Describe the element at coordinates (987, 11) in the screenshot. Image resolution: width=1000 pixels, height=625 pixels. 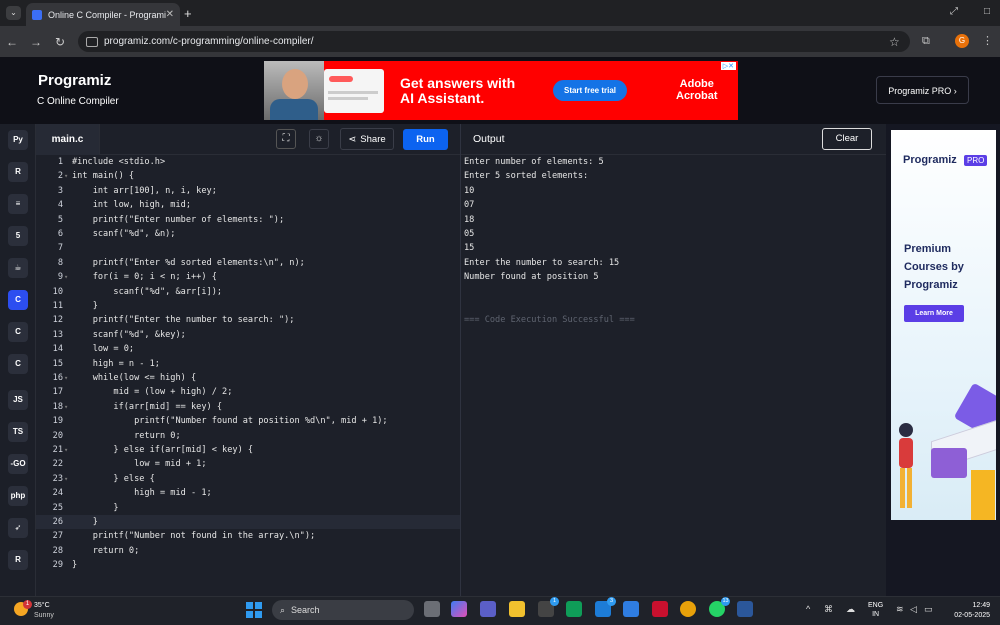
I see `maximize-icon: □` at that location.